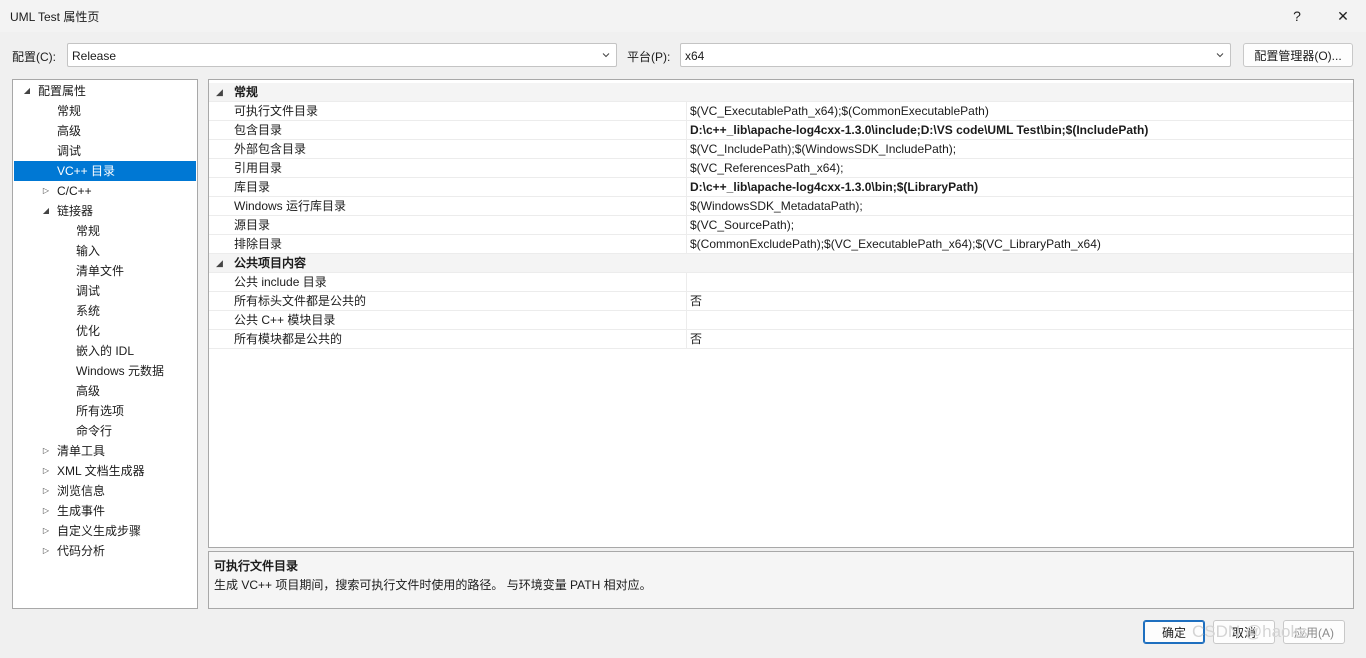 The width and height of the screenshot is (1366, 658). What do you see at coordinates (781, 301) in the screenshot?
I see `grid-property-row: 所有标头文件都是公共的 否` at bounding box center [781, 301].